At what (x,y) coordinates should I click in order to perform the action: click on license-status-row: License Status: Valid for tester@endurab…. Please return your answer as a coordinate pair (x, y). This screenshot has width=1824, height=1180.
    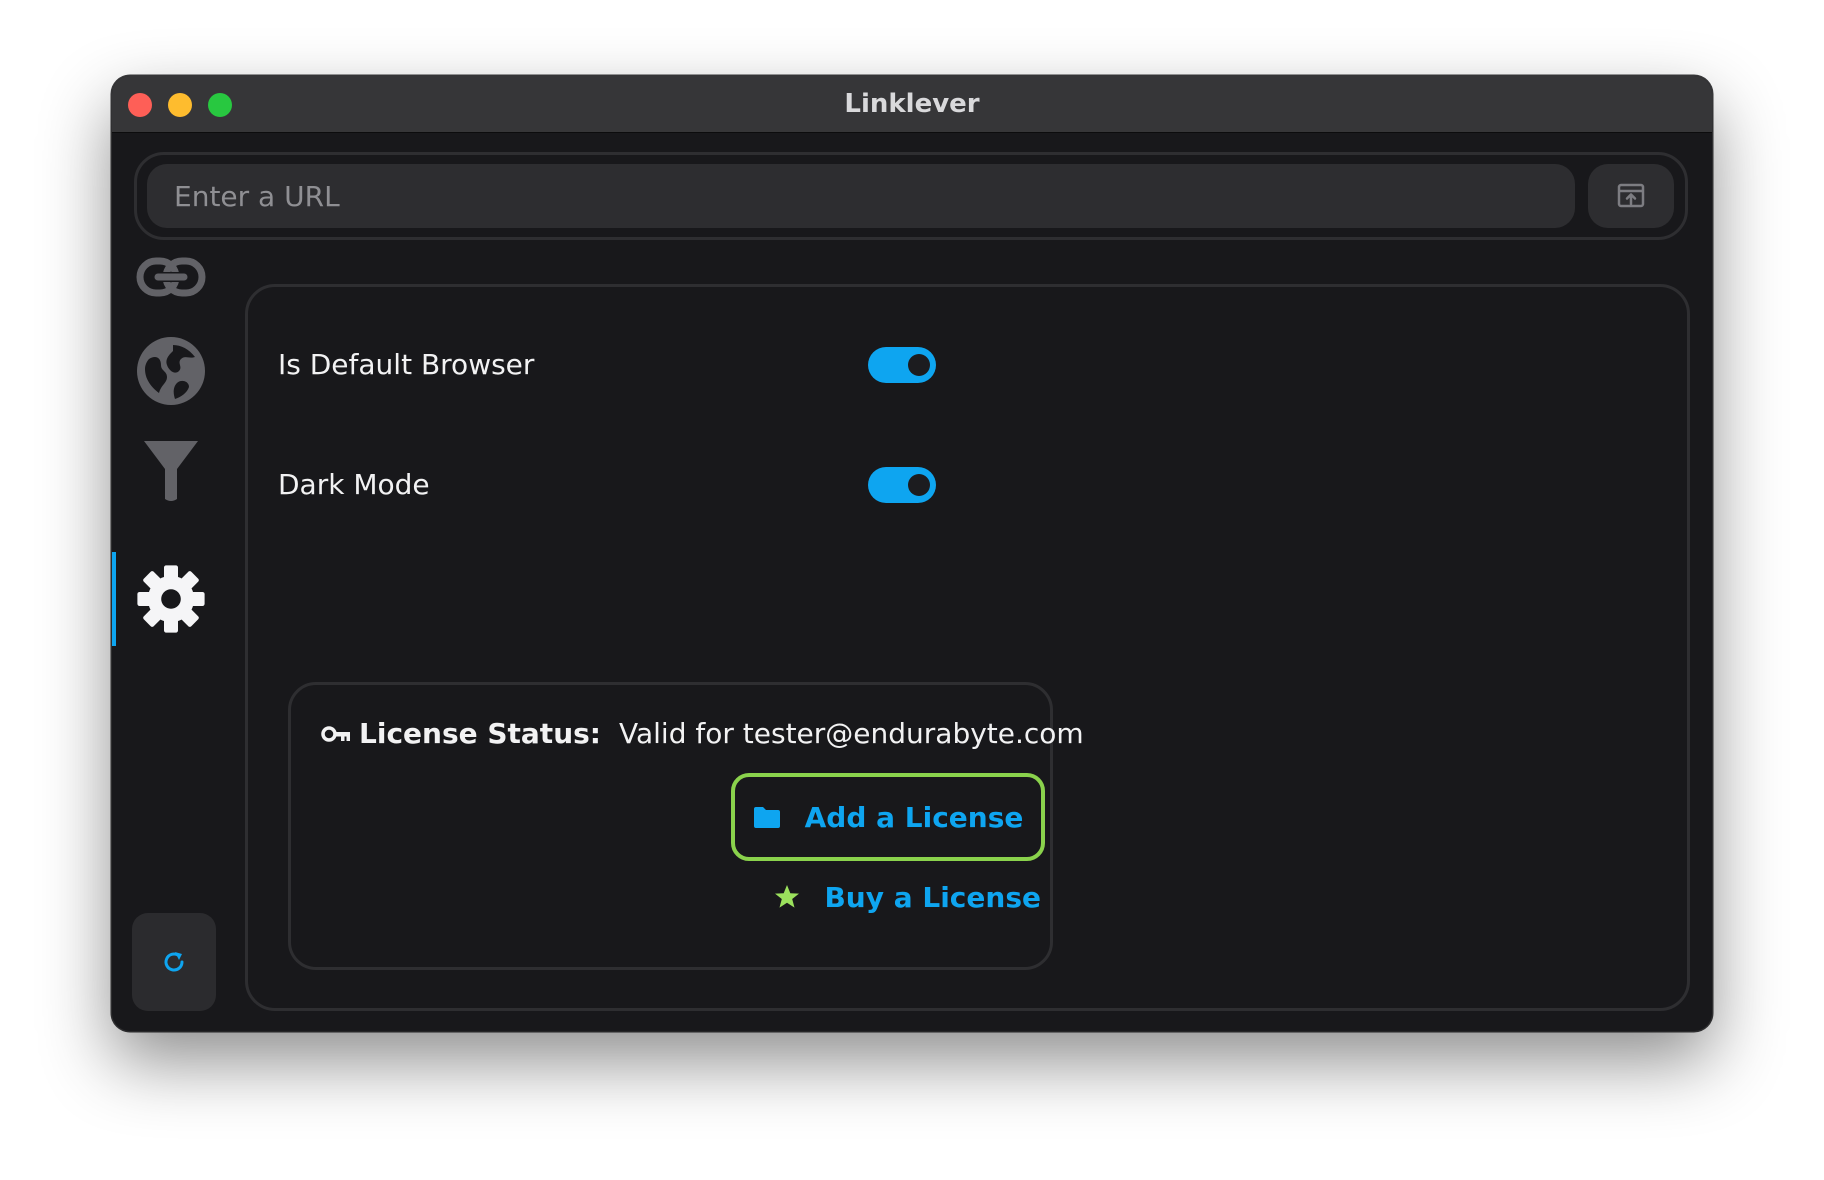
    Looking at the image, I should click on (702, 733).